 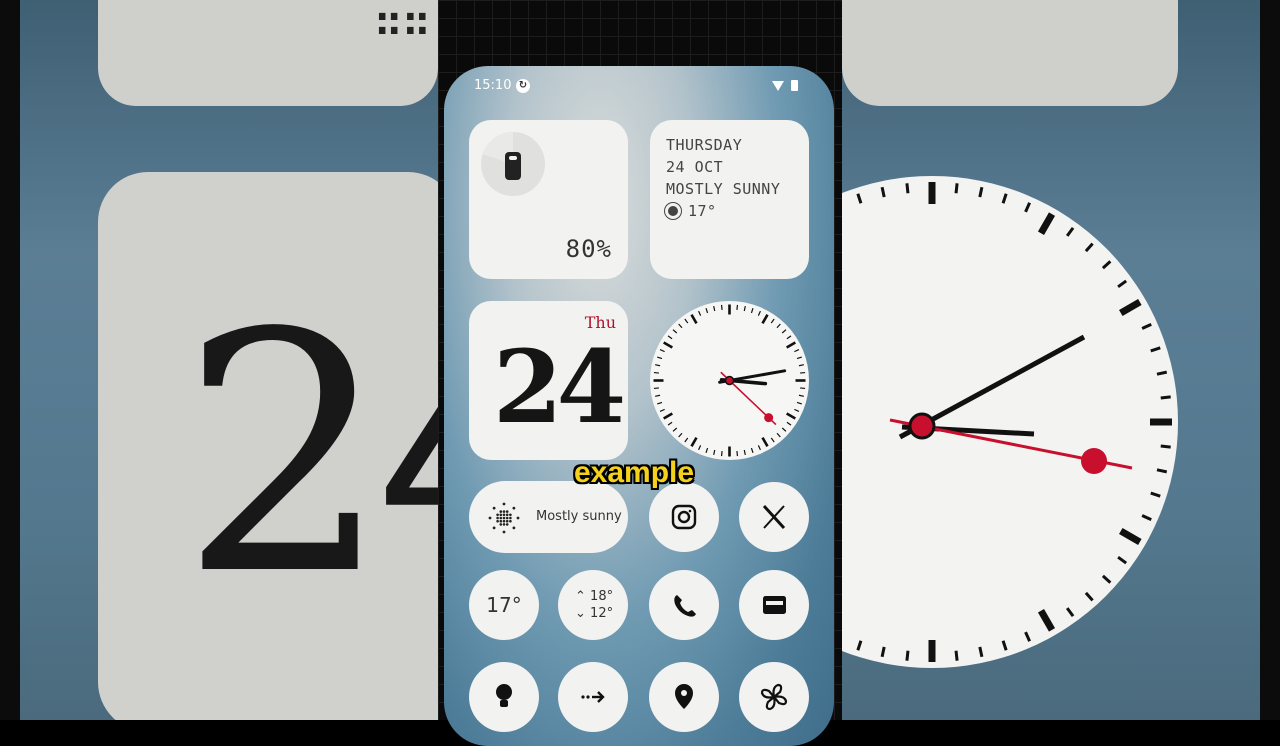 I want to click on temperature-widget: 17°, so click(x=504, y=605).